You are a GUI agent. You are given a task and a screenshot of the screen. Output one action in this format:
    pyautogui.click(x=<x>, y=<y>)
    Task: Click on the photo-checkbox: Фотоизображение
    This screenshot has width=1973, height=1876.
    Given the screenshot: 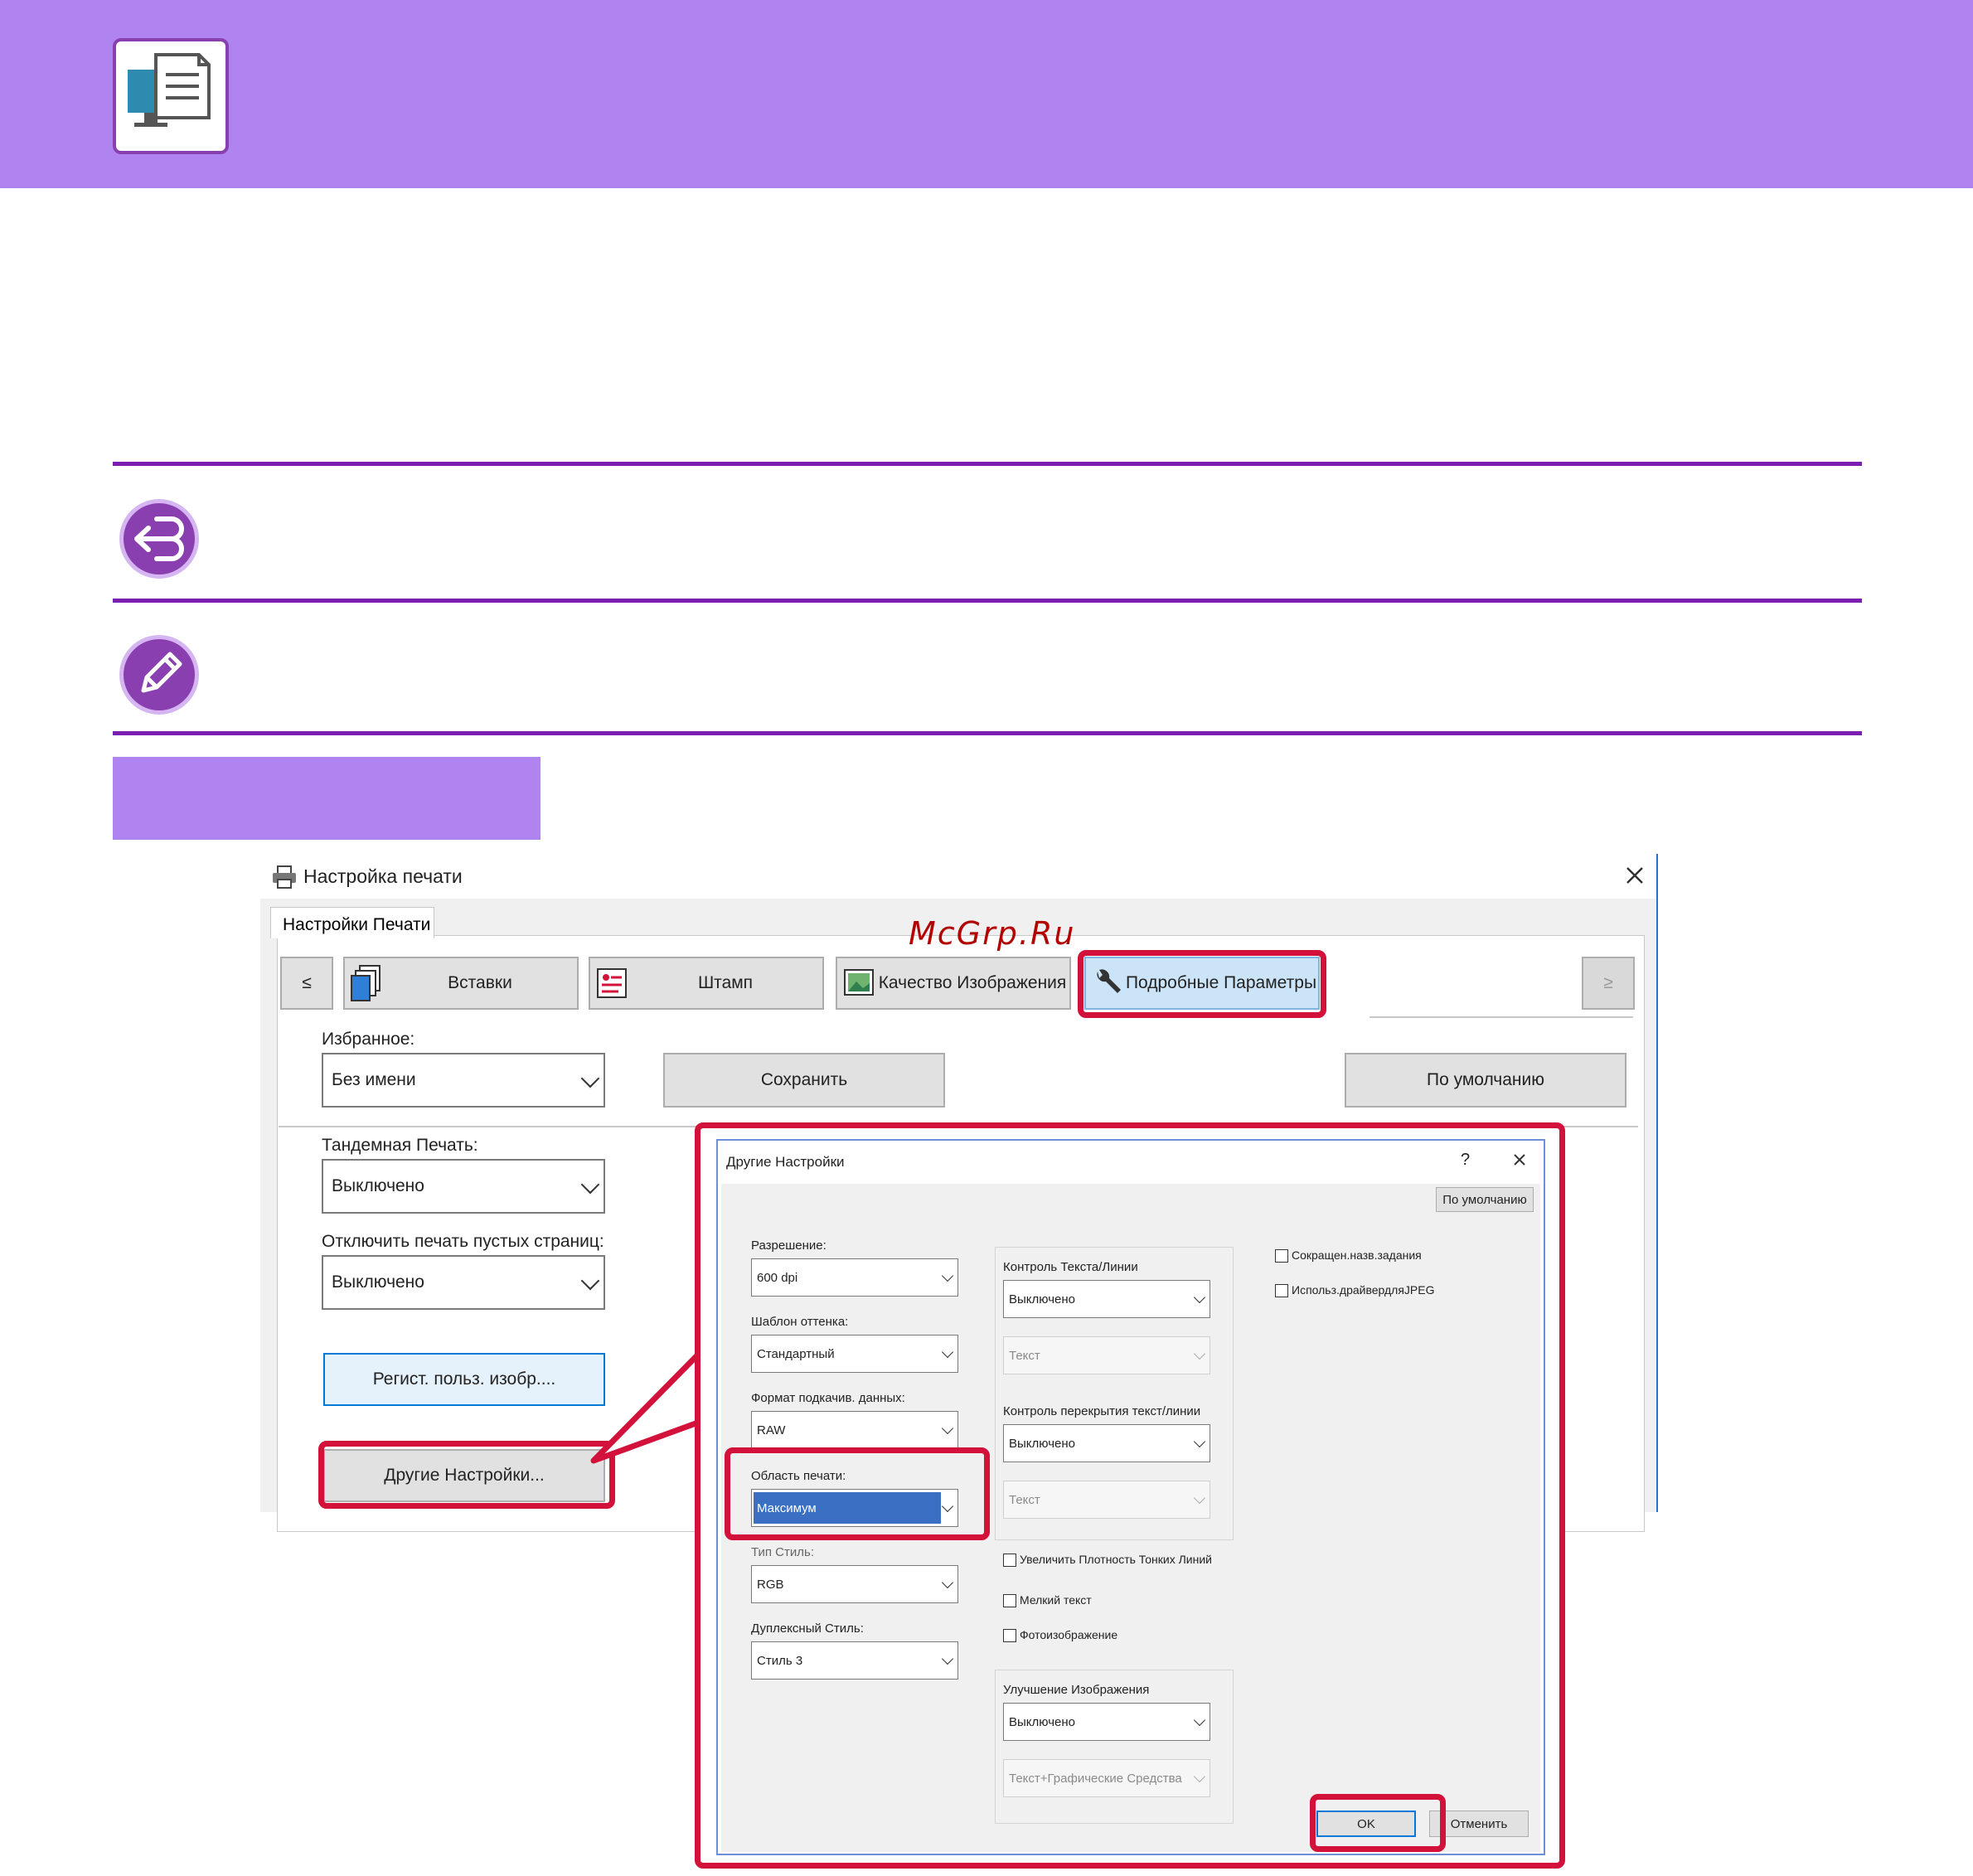 What is the action you would take?
    pyautogui.click(x=1060, y=1635)
    